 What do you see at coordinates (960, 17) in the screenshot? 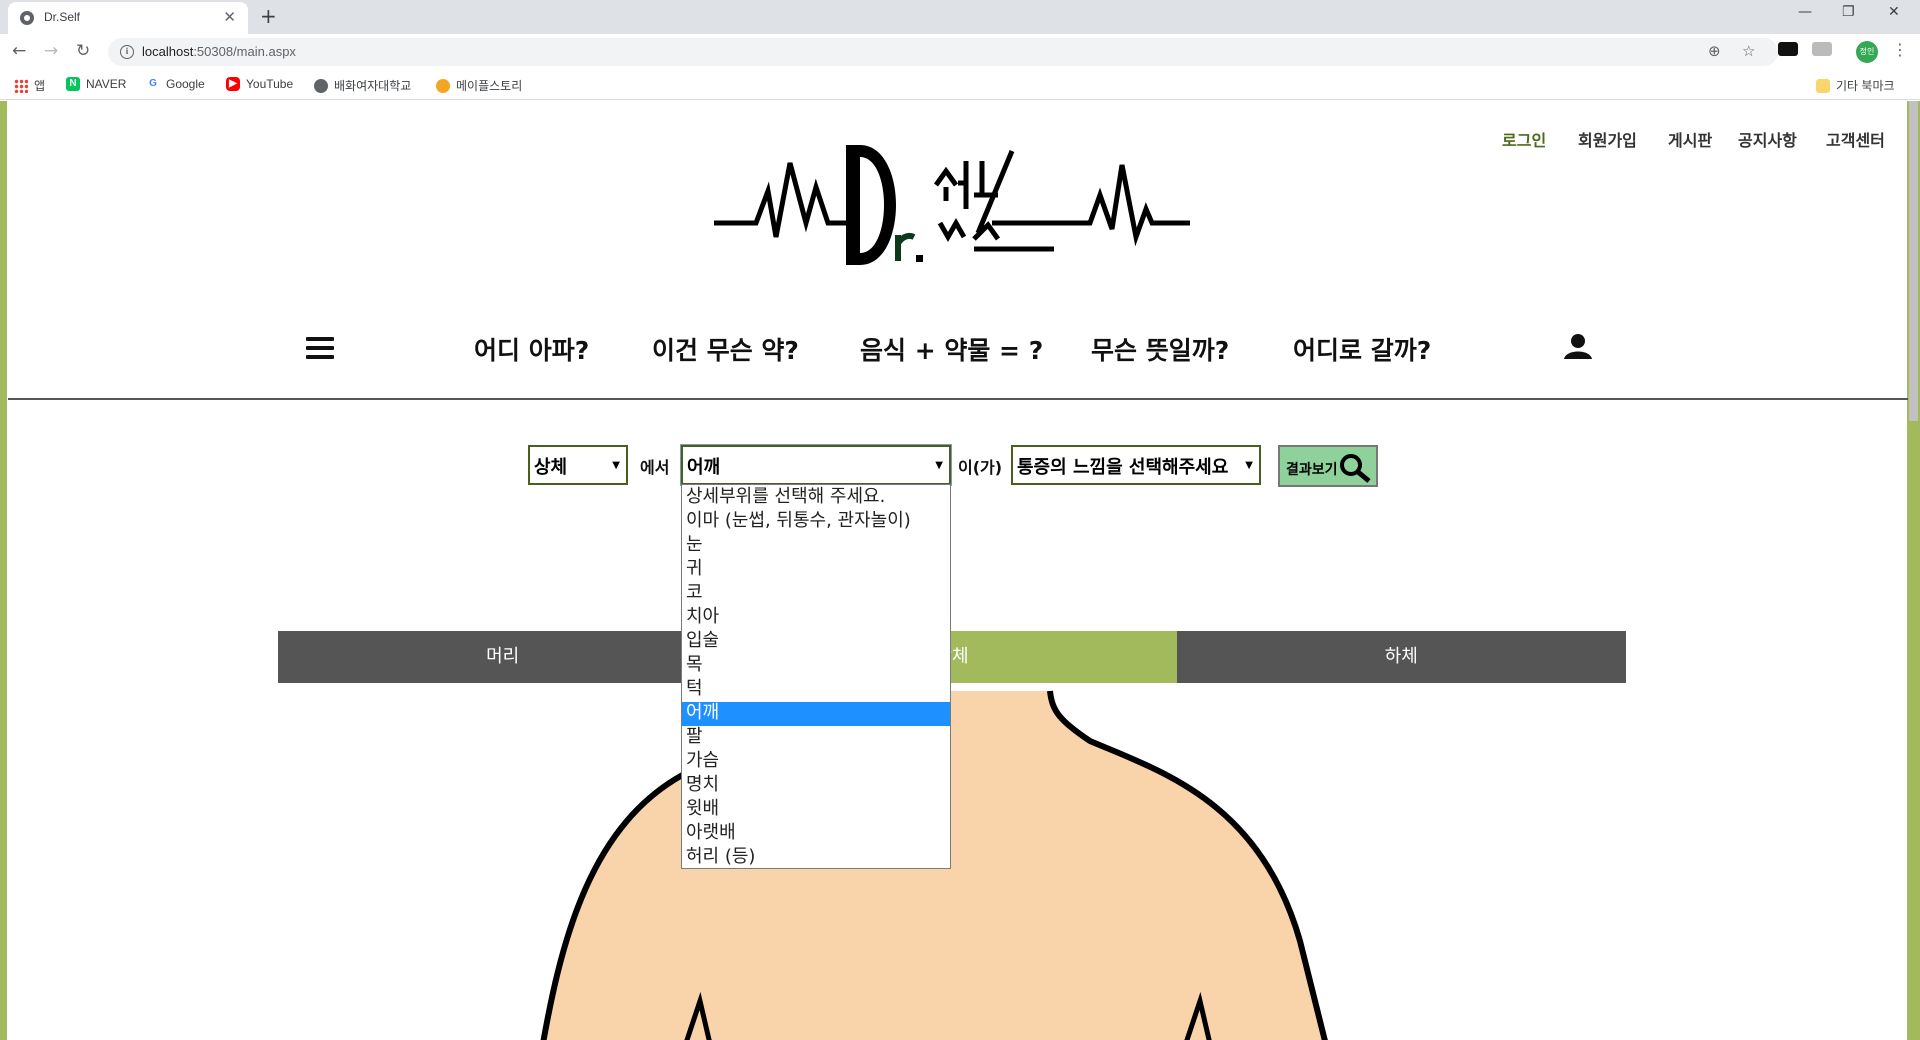
I see `browser-tabstrip: Dr.Self ✕ + — ❐ ✕` at bounding box center [960, 17].